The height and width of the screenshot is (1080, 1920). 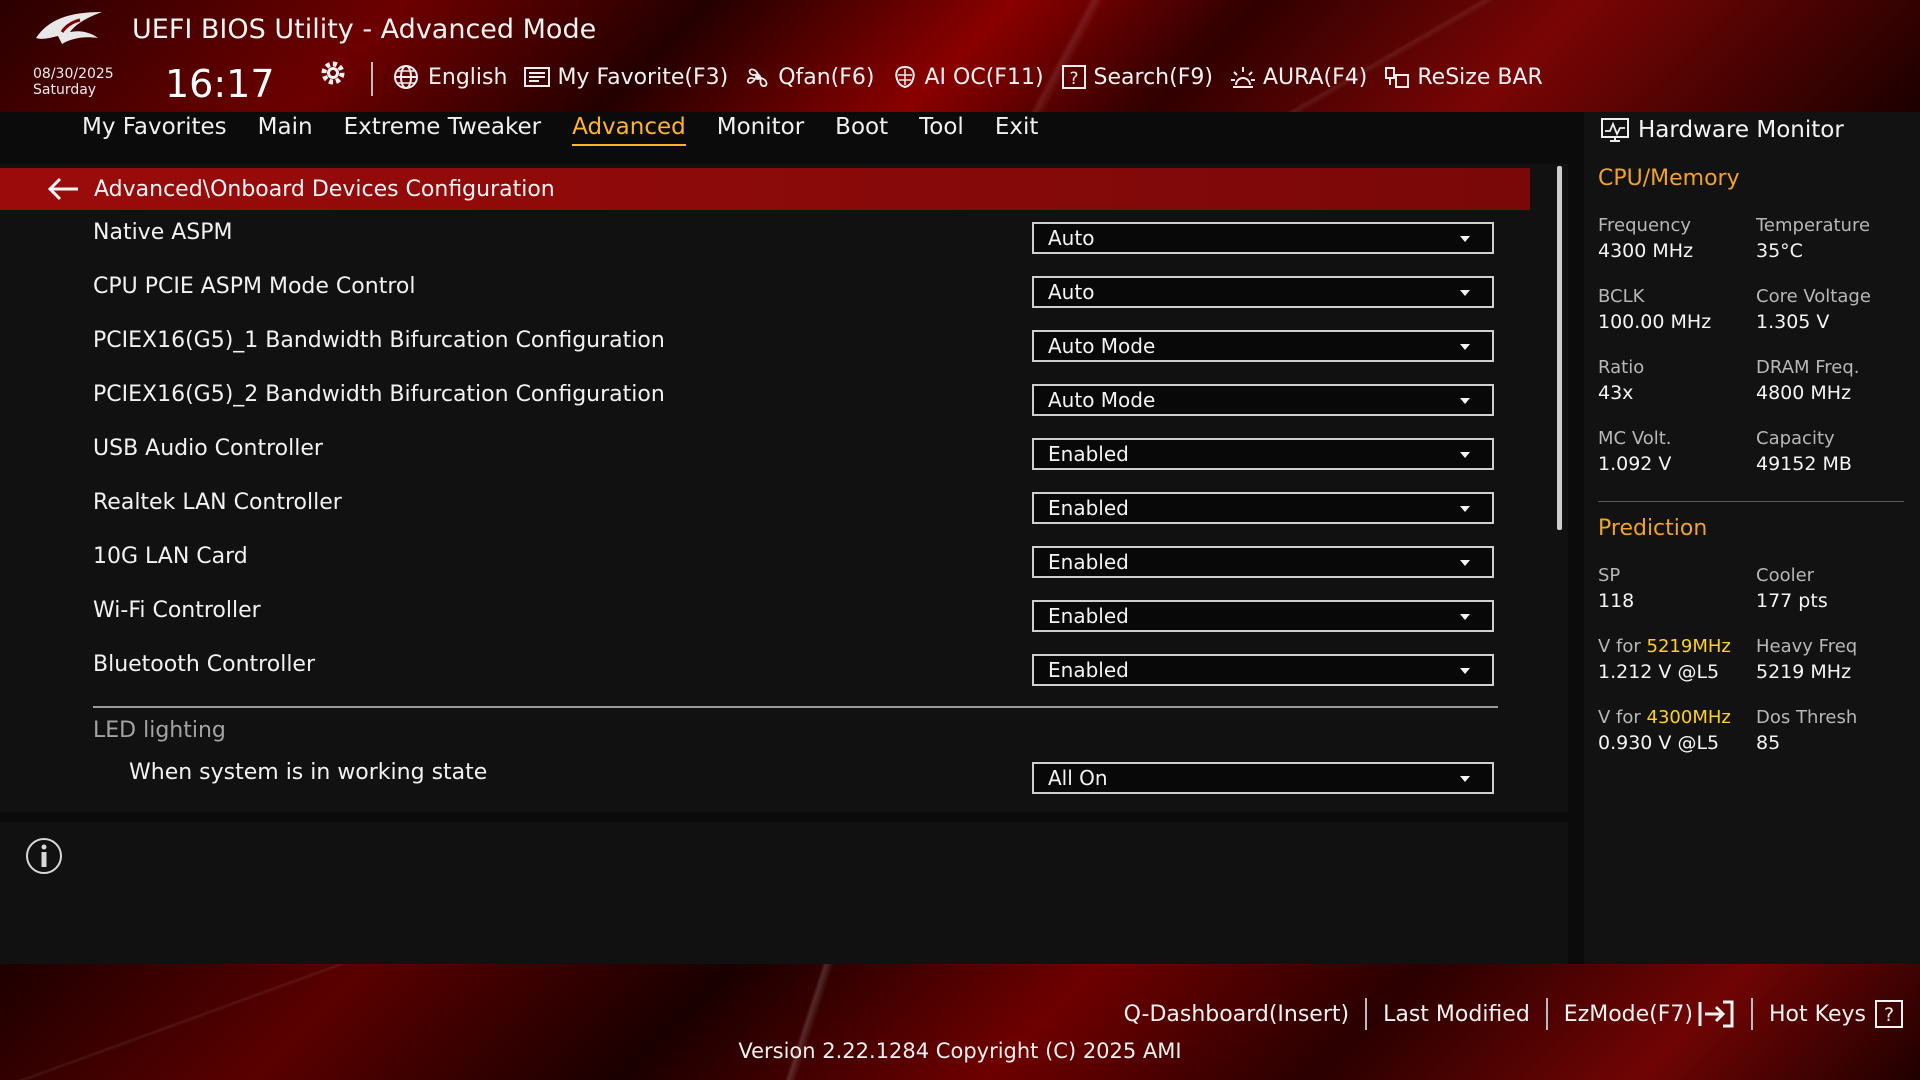 I want to click on settings-scrollbar, so click(x=1559, y=348).